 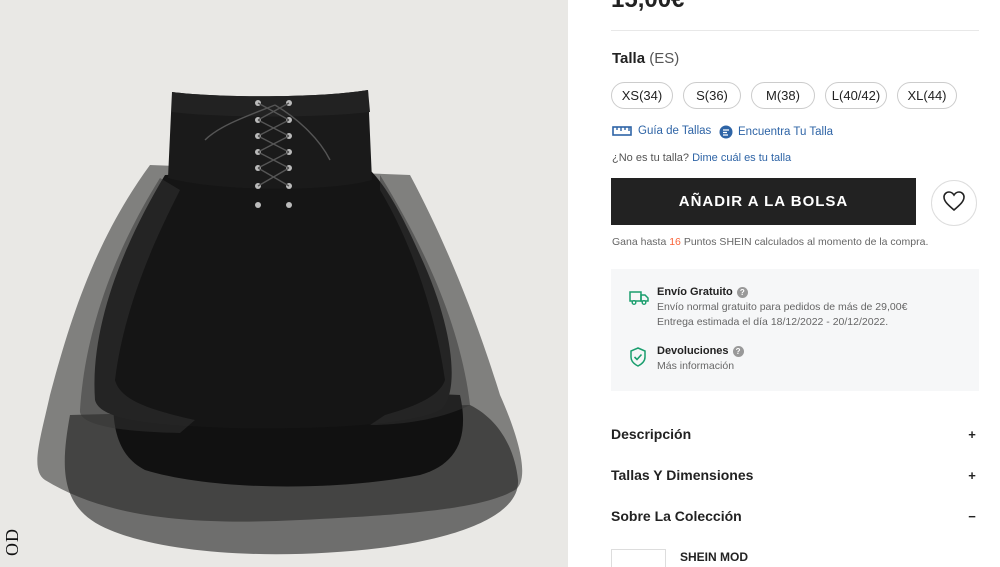 What do you see at coordinates (638, 558) in the screenshot?
I see `collection-thumbnail` at bounding box center [638, 558].